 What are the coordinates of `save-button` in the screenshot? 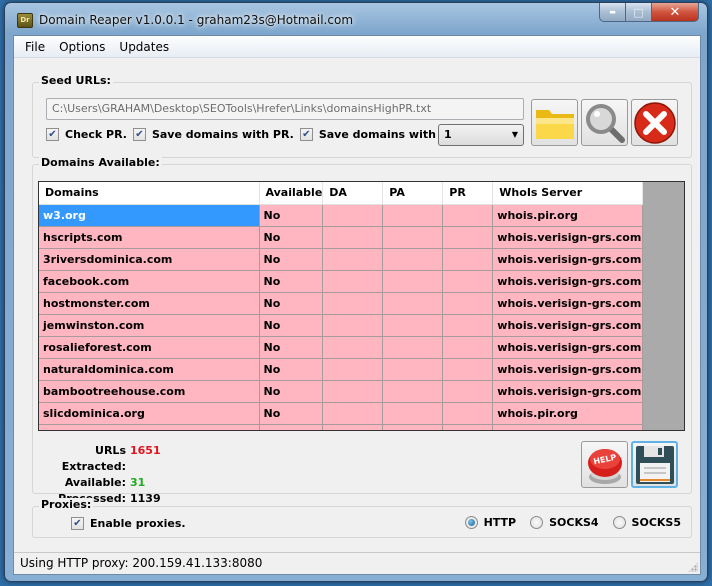 It's located at (654, 464).